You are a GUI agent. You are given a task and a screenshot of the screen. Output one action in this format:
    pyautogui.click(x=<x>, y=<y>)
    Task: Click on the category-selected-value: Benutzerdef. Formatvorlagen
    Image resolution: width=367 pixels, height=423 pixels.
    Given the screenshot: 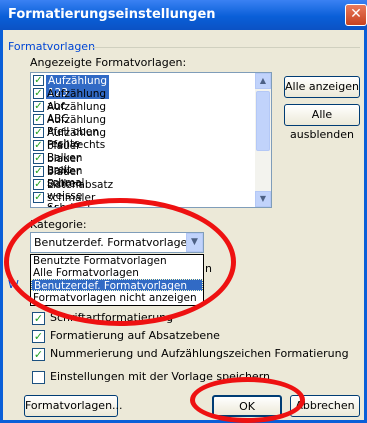 What is the action you would take?
    pyautogui.click(x=114, y=242)
    